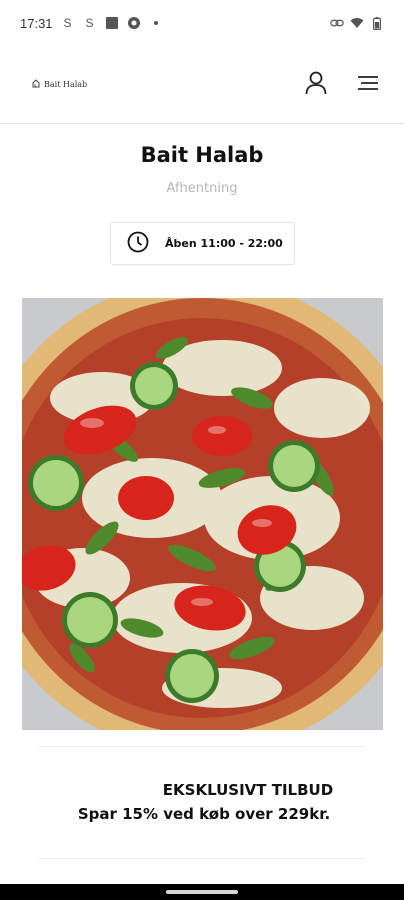  Describe the element at coordinates (156, 23) in the screenshot. I see `dot-icon` at that location.